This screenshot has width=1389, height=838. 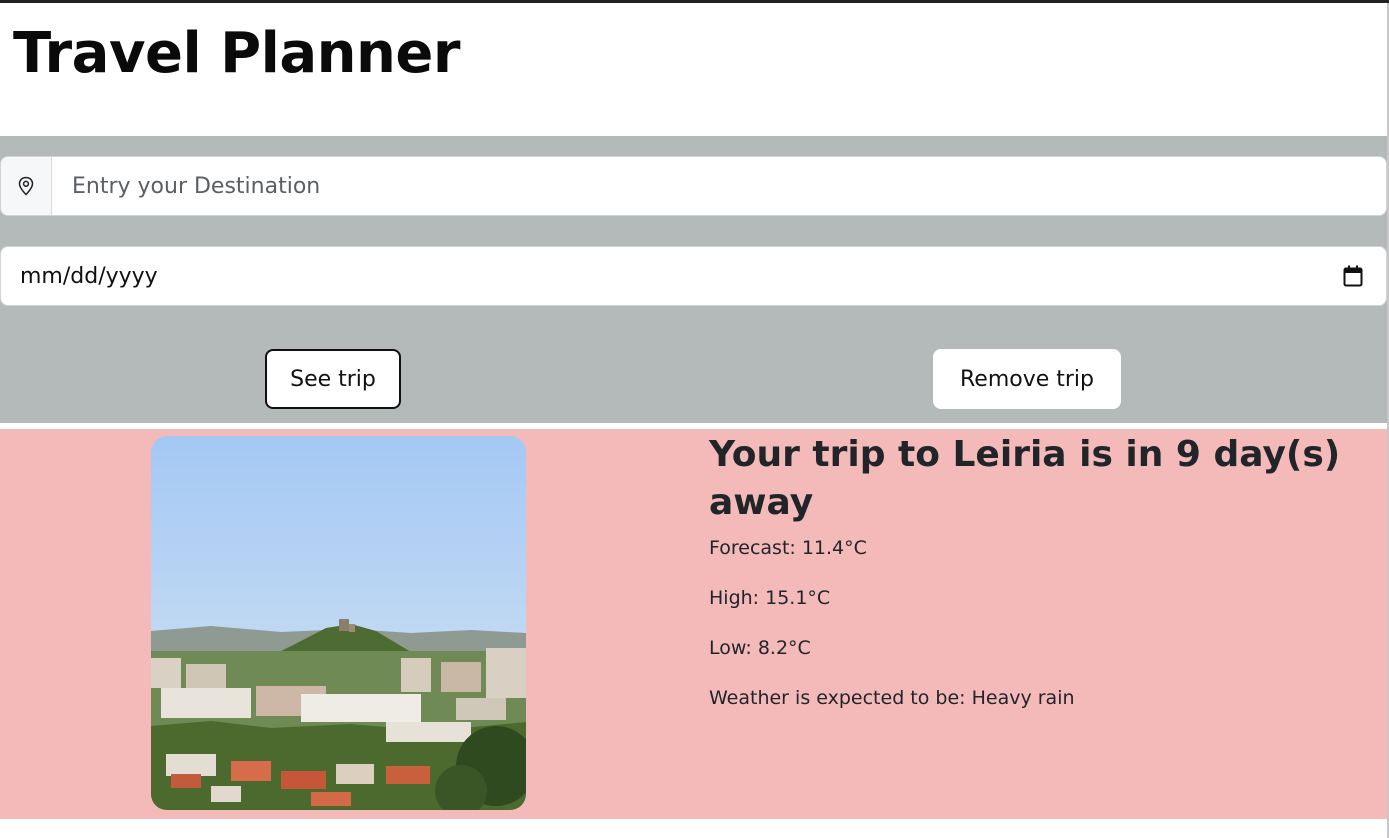 What do you see at coordinates (26, 186) in the screenshot?
I see `map-pin-icon` at bounding box center [26, 186].